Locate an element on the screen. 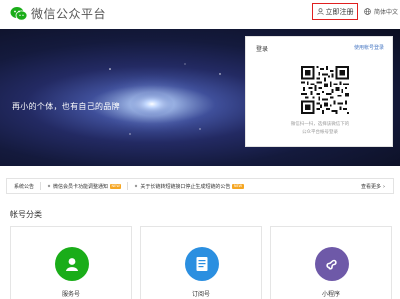 The image size is (400, 299). notice-item-text: 微信会员卡功能调整通知 is located at coordinates (81, 186).